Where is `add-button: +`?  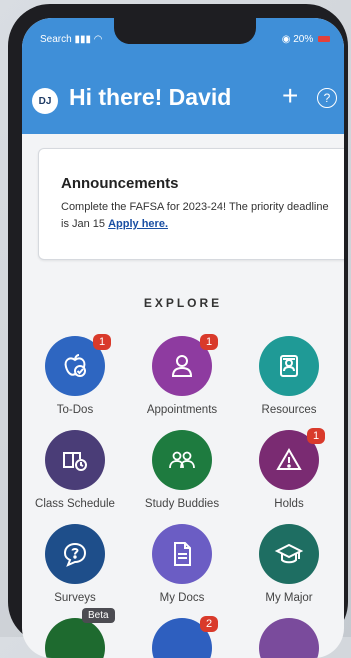 add-button: + is located at coordinates (290, 96).